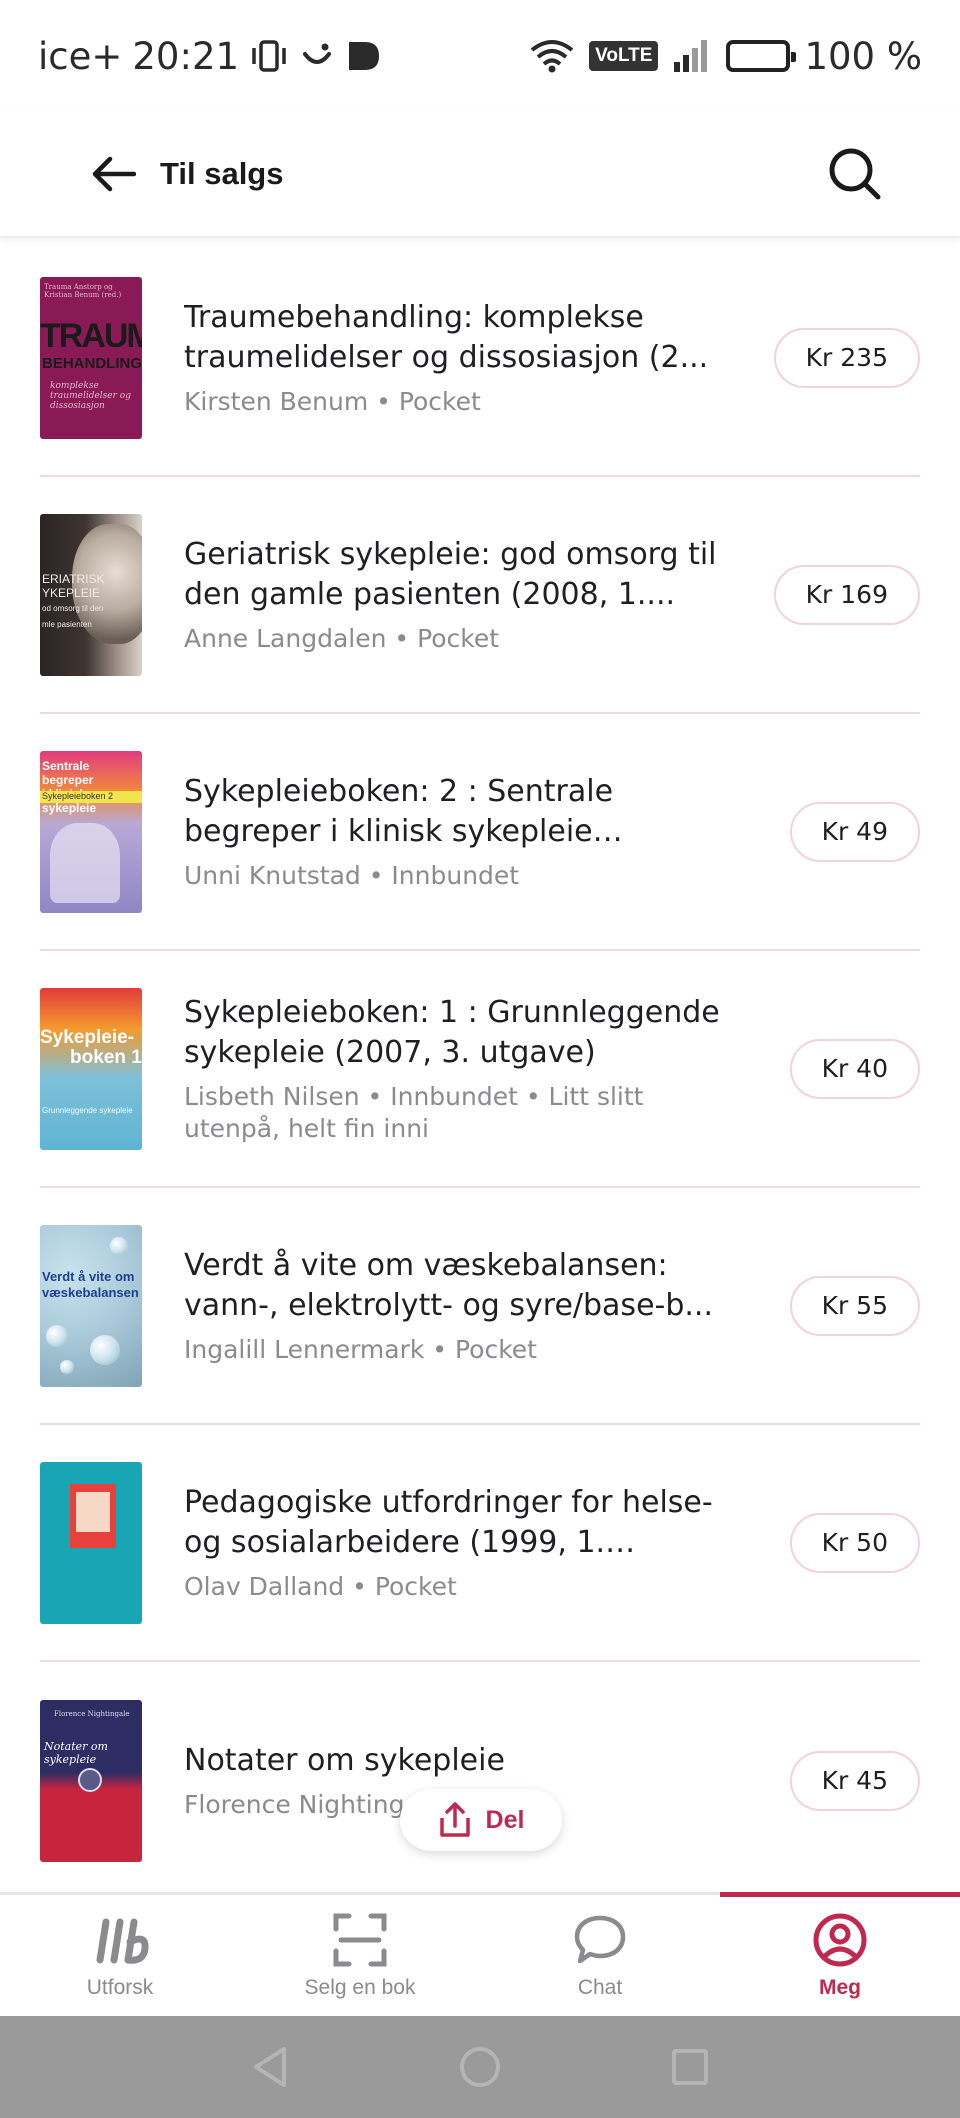  Describe the element at coordinates (269, 56) in the screenshot. I see `vibrate-icon` at that location.